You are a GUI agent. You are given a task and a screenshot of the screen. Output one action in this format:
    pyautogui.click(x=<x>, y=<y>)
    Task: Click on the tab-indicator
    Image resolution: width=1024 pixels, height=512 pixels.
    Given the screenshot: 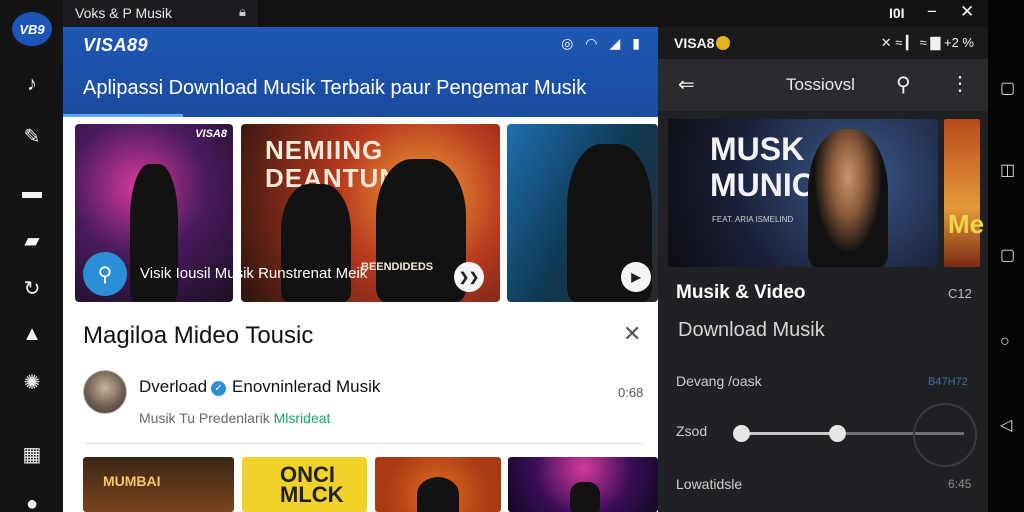 What is the action you would take?
    pyautogui.click(x=123, y=115)
    